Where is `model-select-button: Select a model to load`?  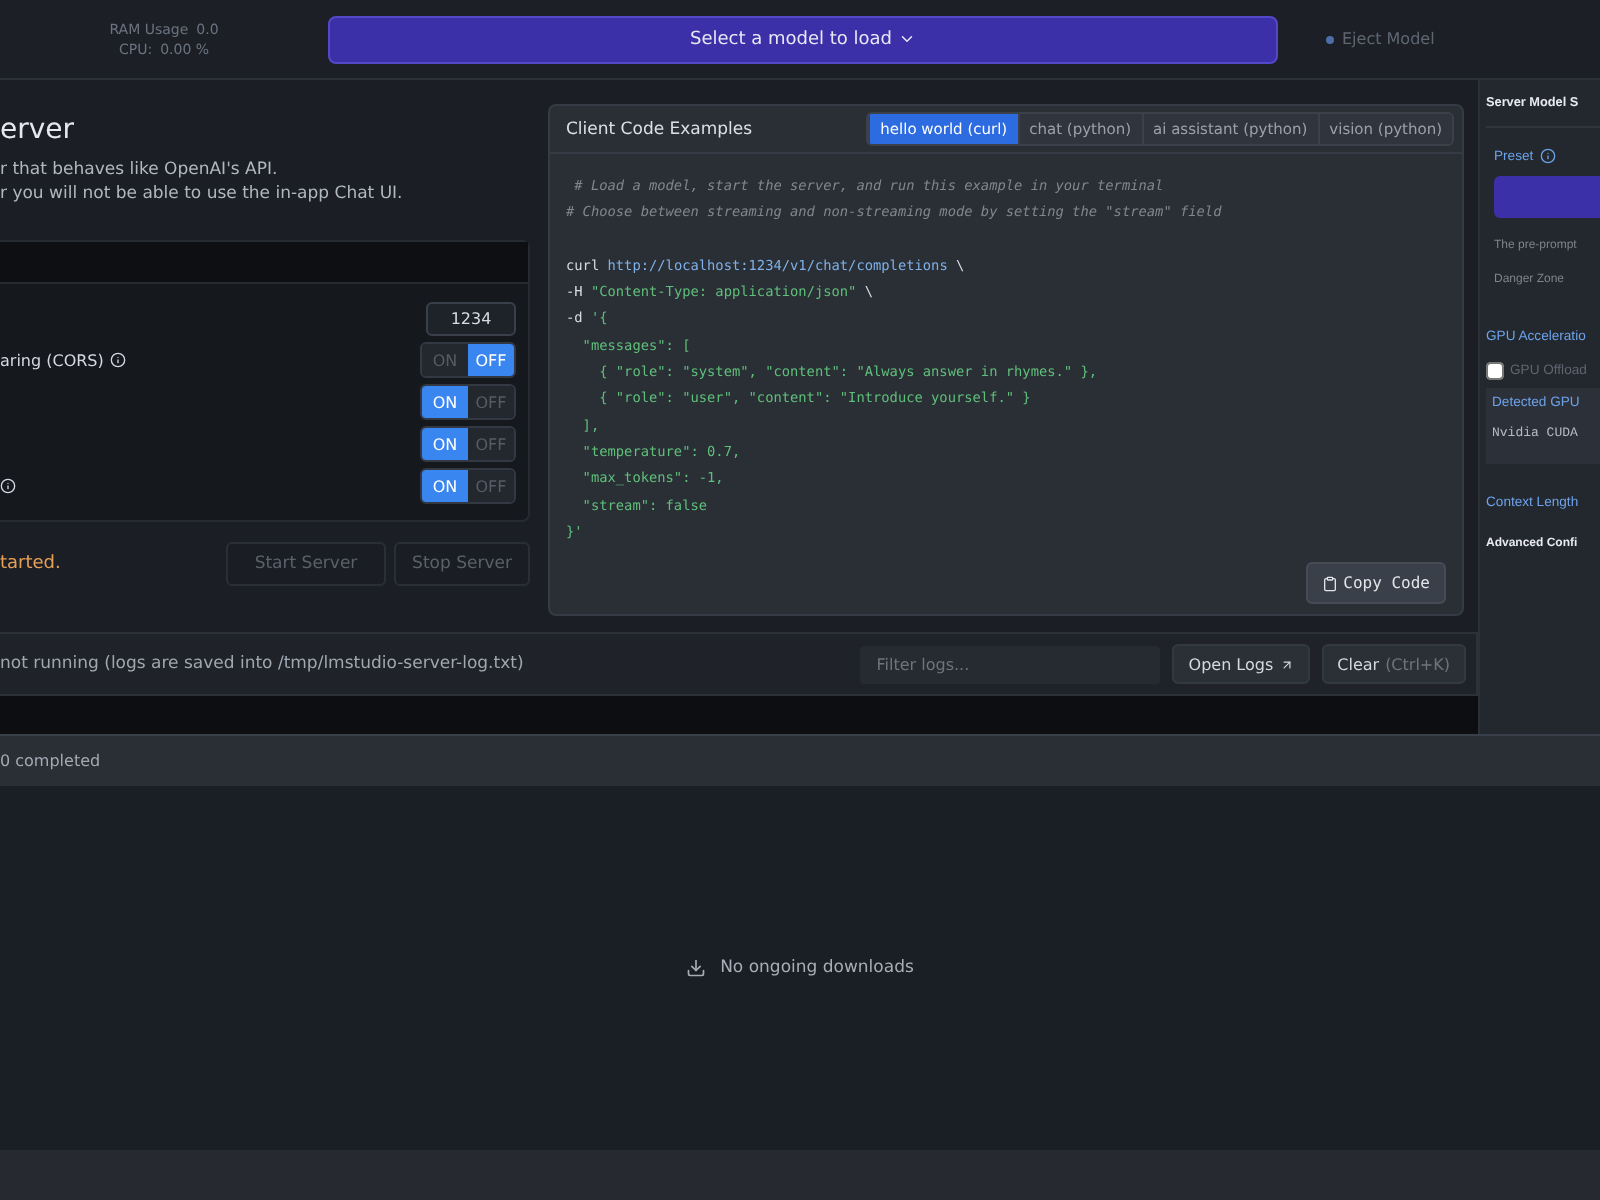
model-select-button: Select a model to load is located at coordinates (803, 39).